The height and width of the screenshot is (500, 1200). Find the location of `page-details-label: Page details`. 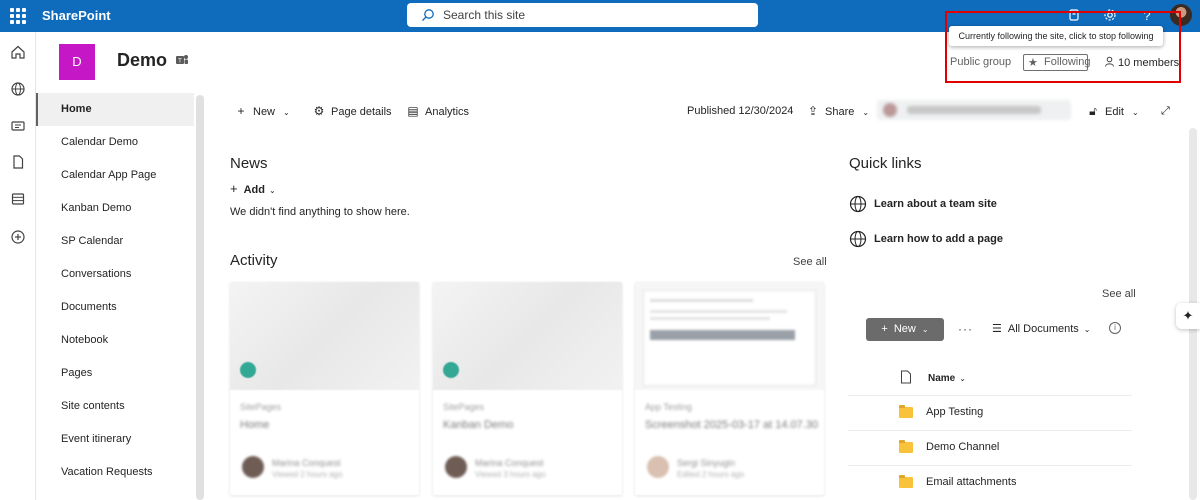

page-details-label: Page details is located at coordinates (361, 112).